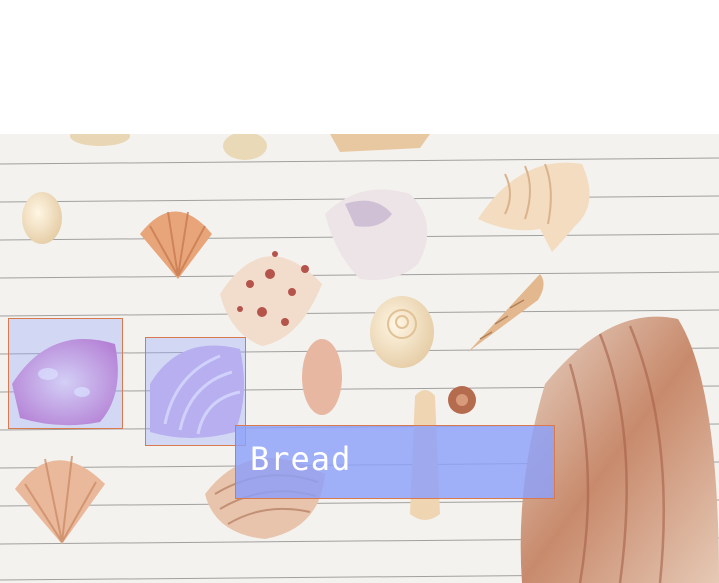  I want to click on detection-box-pink-shell, so click(65, 373).